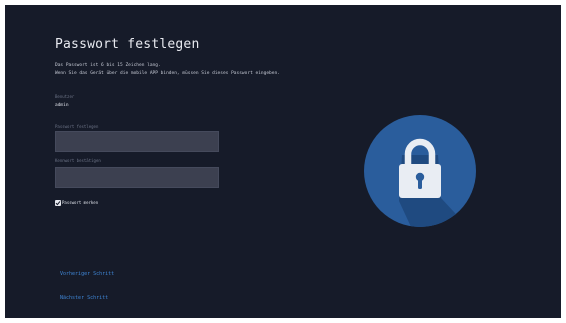 Image resolution: width=566 pixels, height=323 pixels. Describe the element at coordinates (108, 65) in the screenshot. I see `description-line-1: Das Passwort ist 6 bis 15 Zeichen lang.` at that location.